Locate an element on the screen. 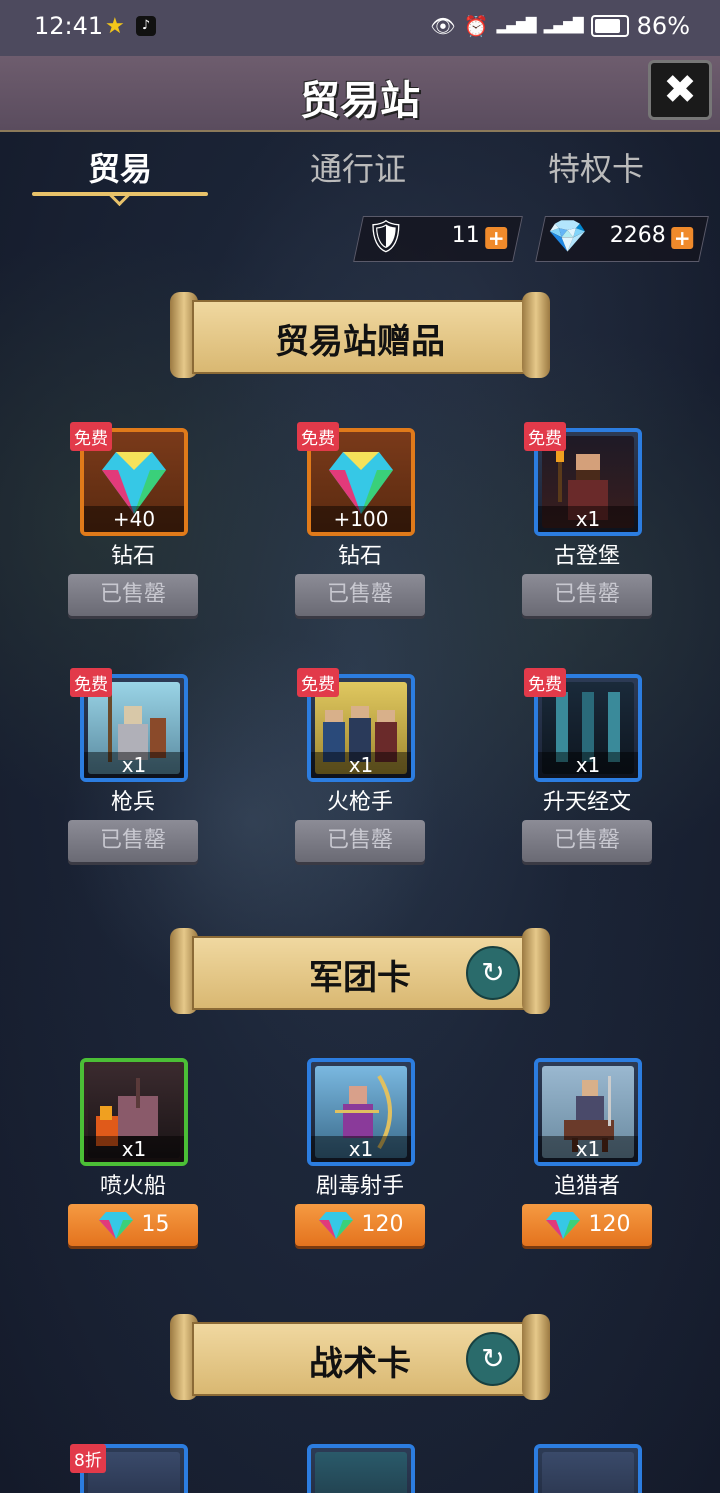  tab-bar: 贸易 通行证 特权卡 is located at coordinates (360, 173).